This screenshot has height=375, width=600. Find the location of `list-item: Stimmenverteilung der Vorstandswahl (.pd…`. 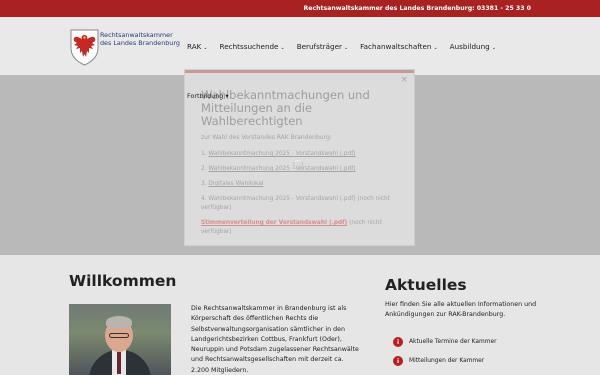

list-item: Stimmenverteilung der Vorstandswahl (.pd… is located at coordinates (303, 228).